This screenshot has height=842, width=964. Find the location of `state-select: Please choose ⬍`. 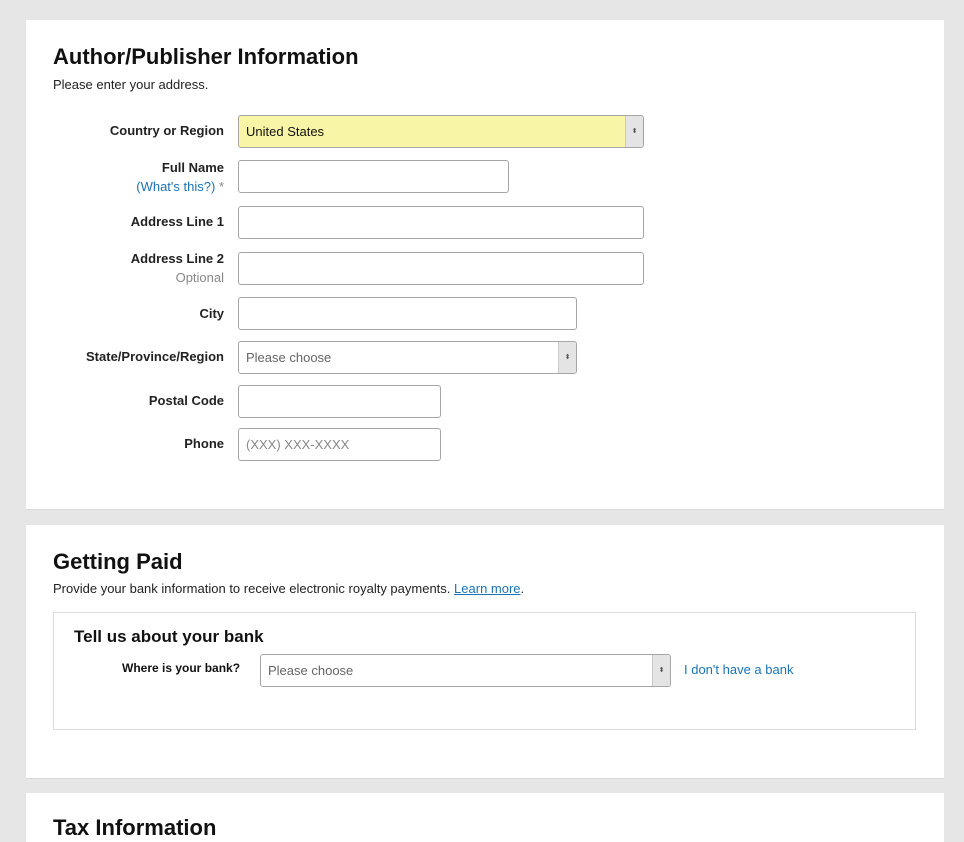

state-select: Please choose ⬍ is located at coordinates (407, 357).